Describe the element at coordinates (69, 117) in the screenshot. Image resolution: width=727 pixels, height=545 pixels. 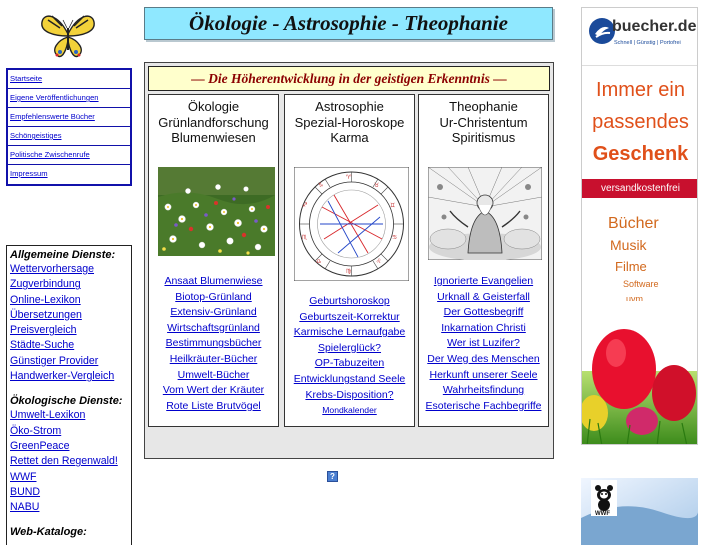
I see `nav-item-buecher: Empfehlenswerte Bücher` at that location.